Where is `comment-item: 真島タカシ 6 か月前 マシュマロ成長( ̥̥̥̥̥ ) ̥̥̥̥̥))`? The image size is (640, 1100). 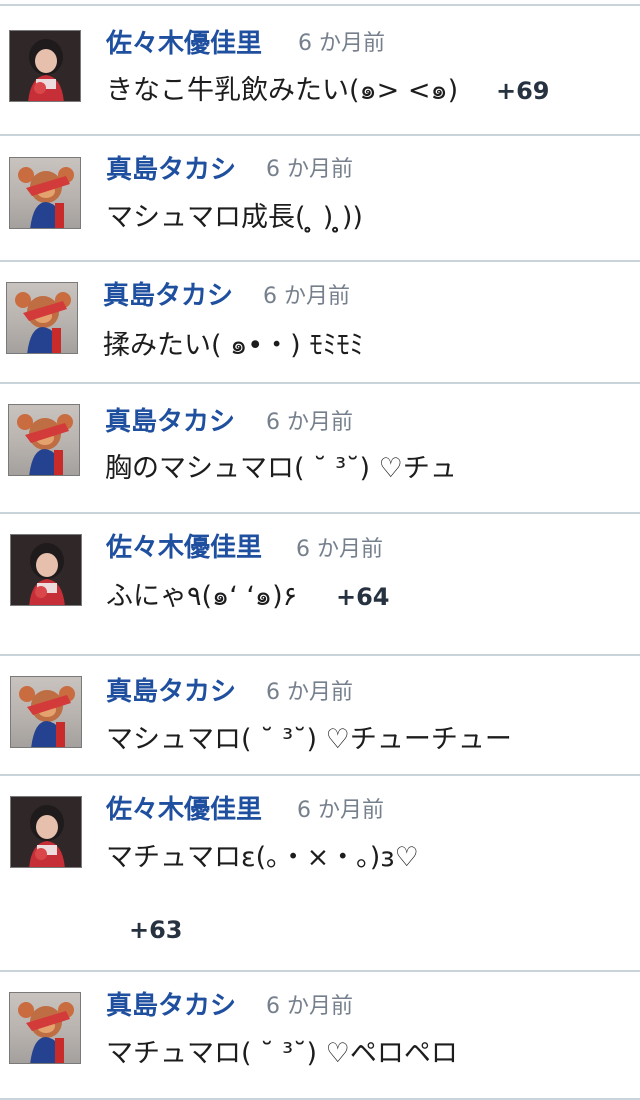
comment-item: 真島タカシ 6 か月前 マシュマロ成長( ̥̥̥̥̥ ) ̥̥̥̥̥)) is located at coordinates (320, 197).